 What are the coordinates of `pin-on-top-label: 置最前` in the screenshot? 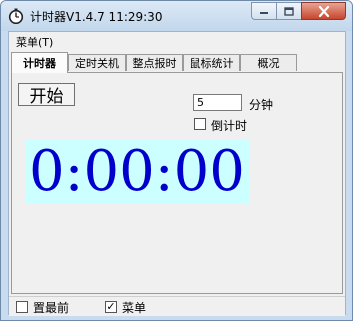 It's located at (51, 308).